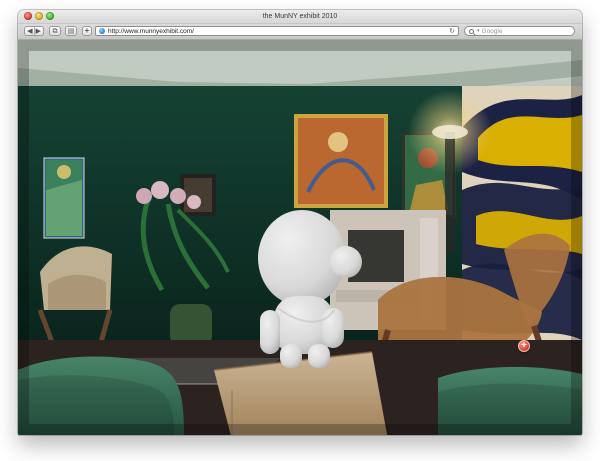  I want to click on window-title: the MunNY exhibit 2010, so click(300, 16).